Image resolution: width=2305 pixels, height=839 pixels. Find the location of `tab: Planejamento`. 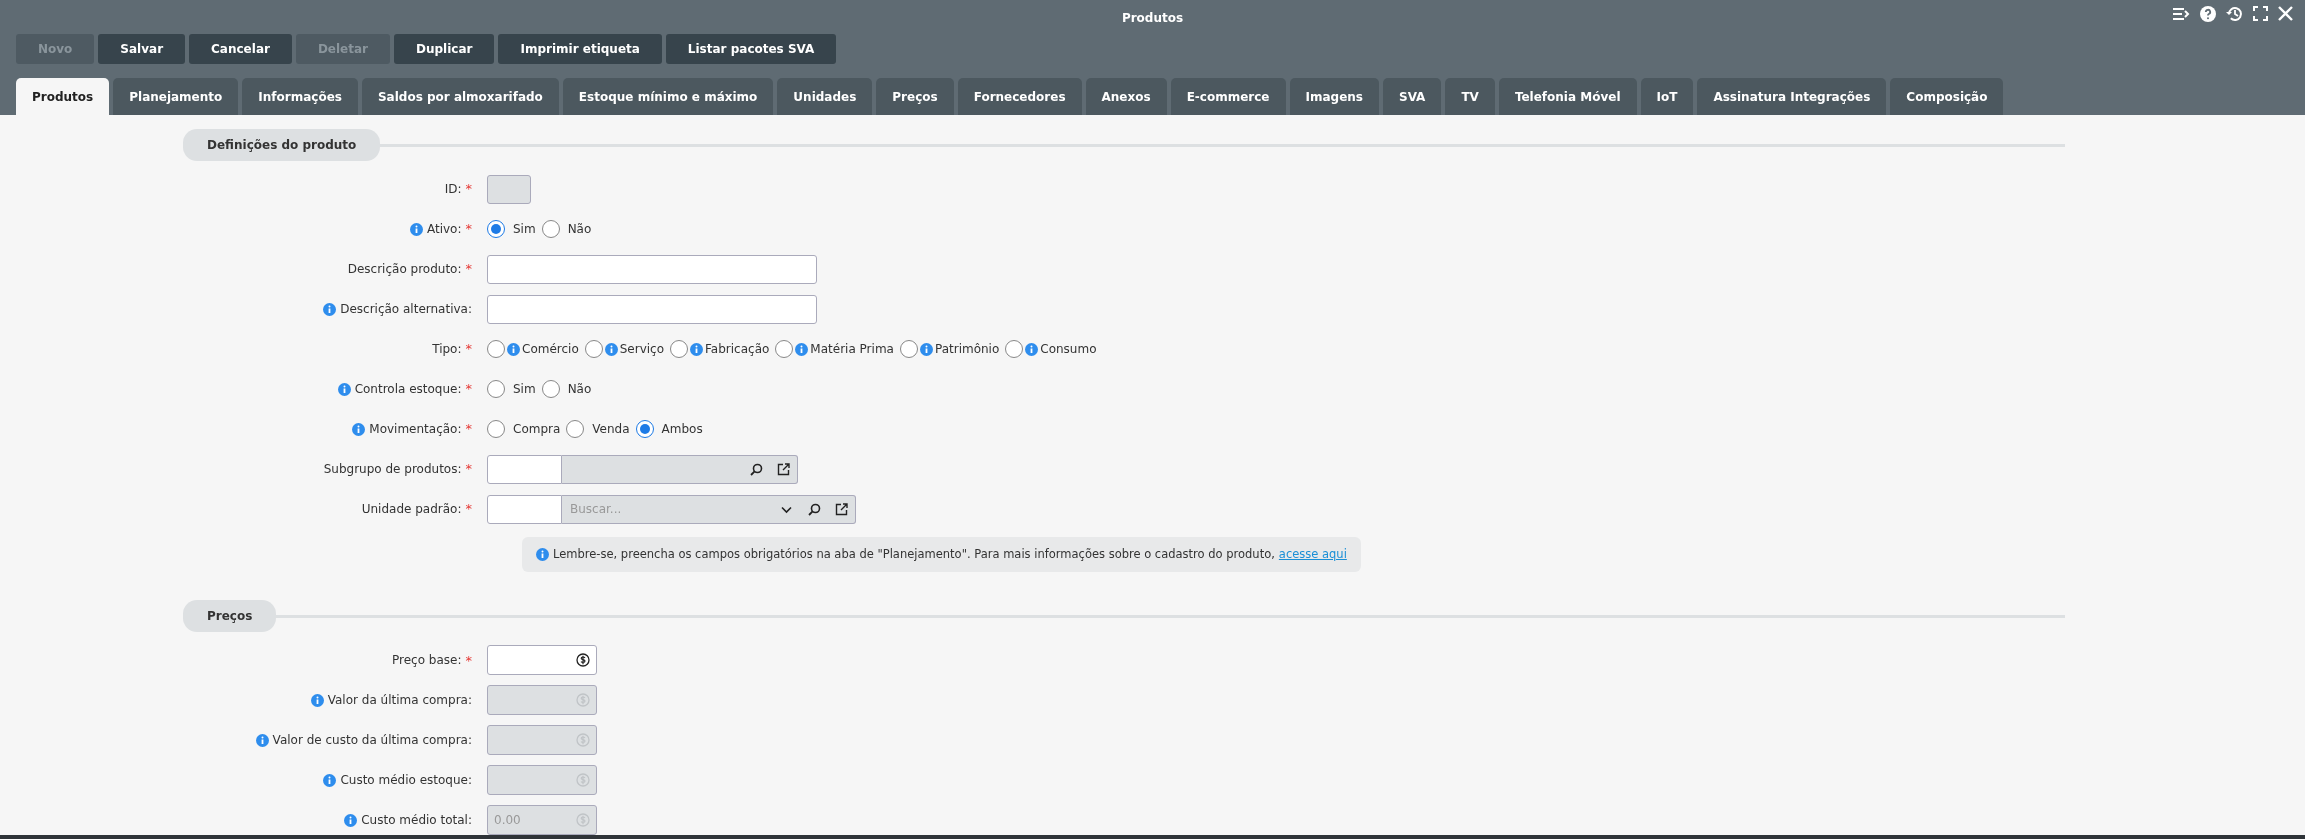

tab: Planejamento is located at coordinates (176, 96).